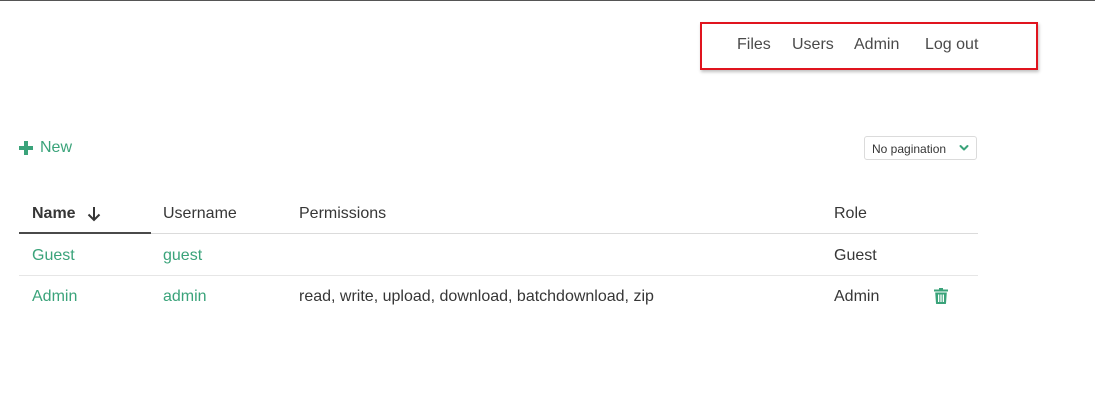 The height and width of the screenshot is (402, 1095). Describe the element at coordinates (54, 213) in the screenshot. I see `column-header-name-label: Name` at that location.